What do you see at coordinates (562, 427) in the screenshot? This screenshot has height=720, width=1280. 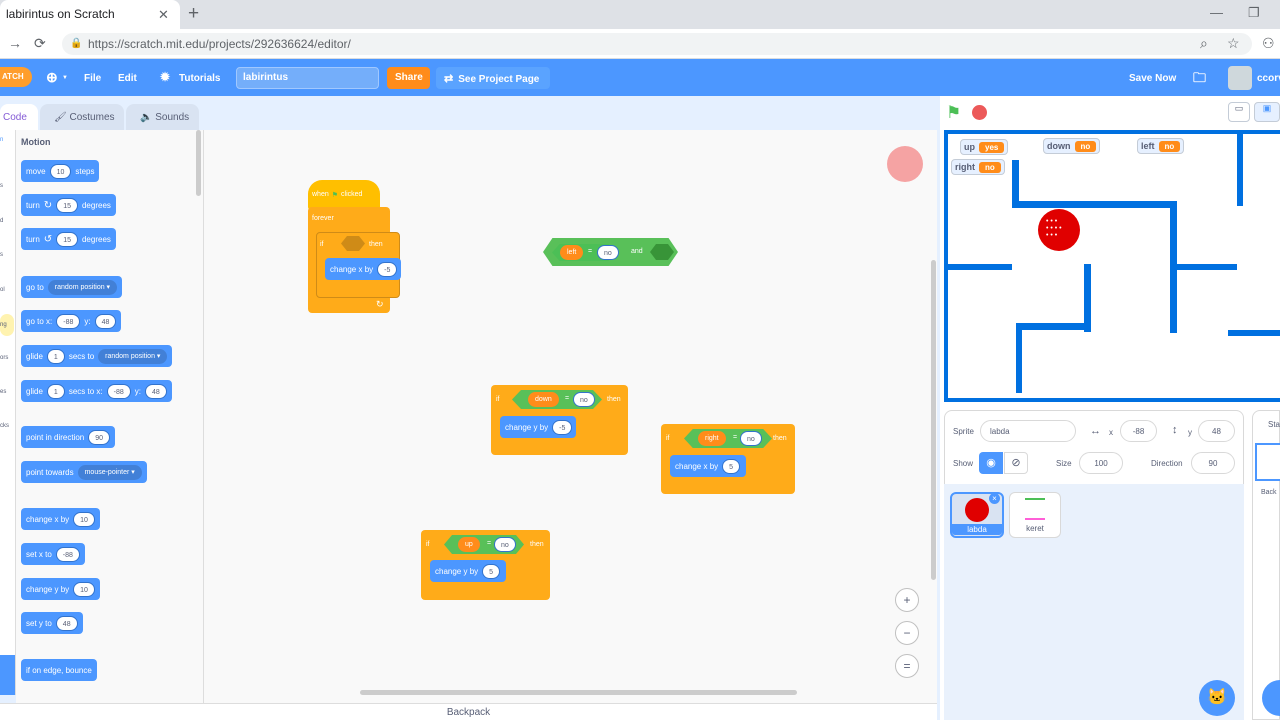 I see `change-y-down-value: -5` at bounding box center [562, 427].